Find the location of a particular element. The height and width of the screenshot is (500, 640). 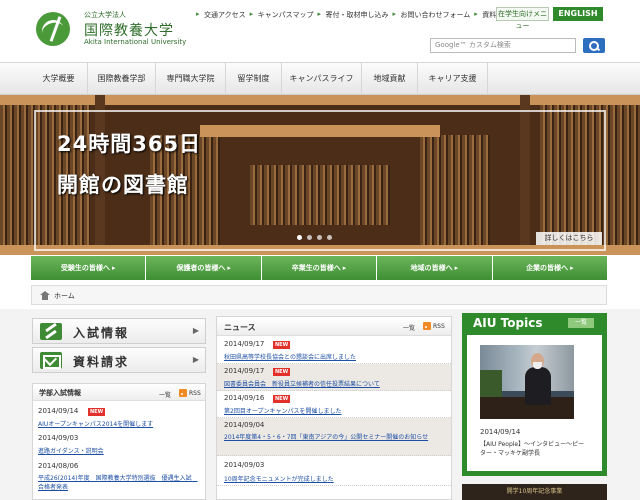

news-date: 2014/09/03 is located at coordinates (244, 465).